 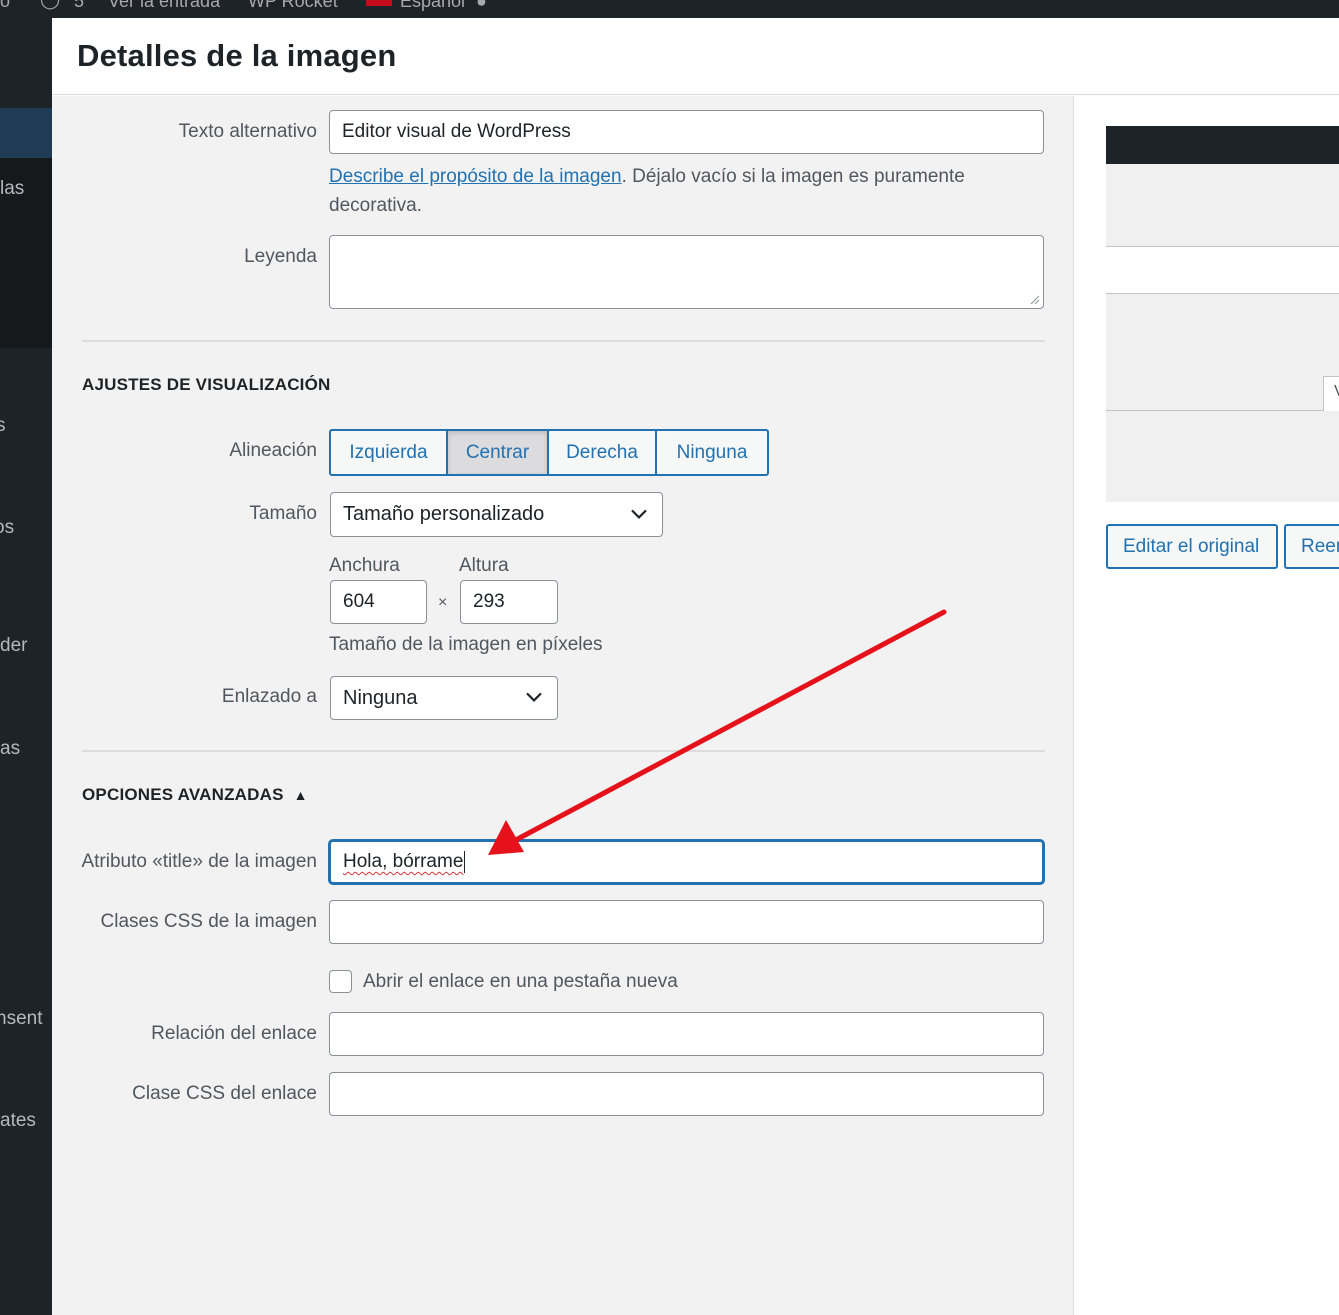 What do you see at coordinates (10, 749) in the screenshot?
I see `sidebar-item-label: as` at bounding box center [10, 749].